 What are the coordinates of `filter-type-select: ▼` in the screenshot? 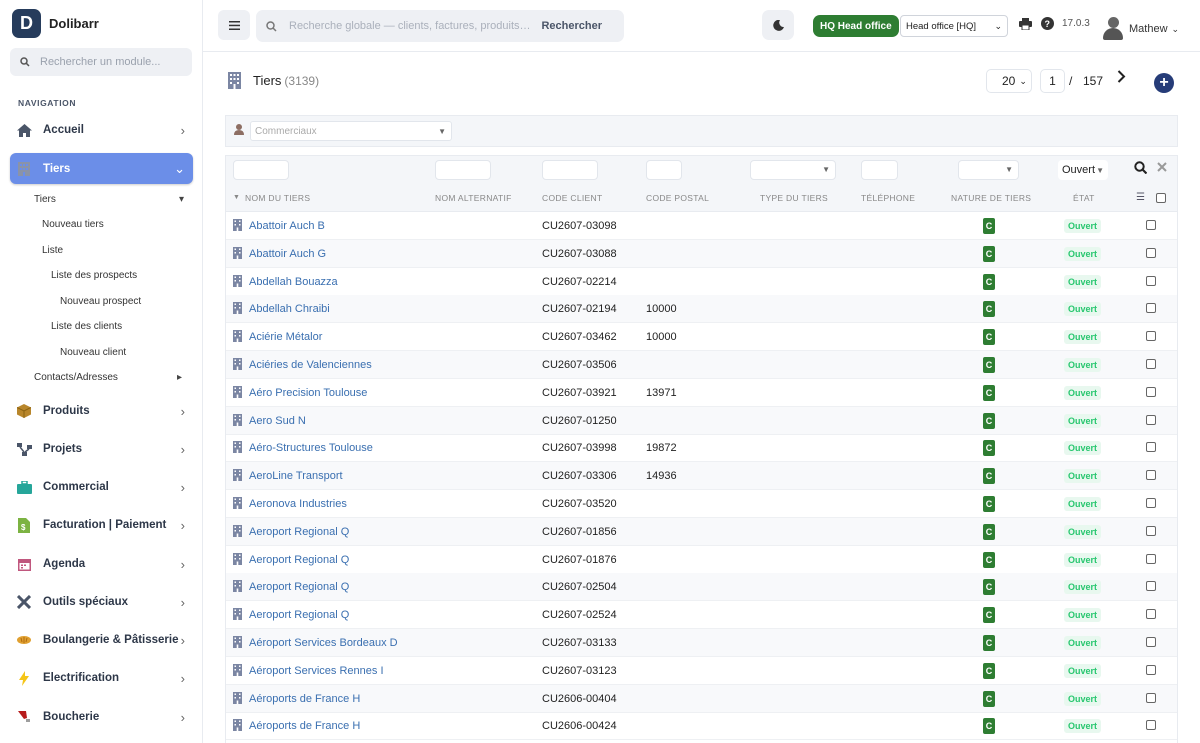 It's located at (793, 170).